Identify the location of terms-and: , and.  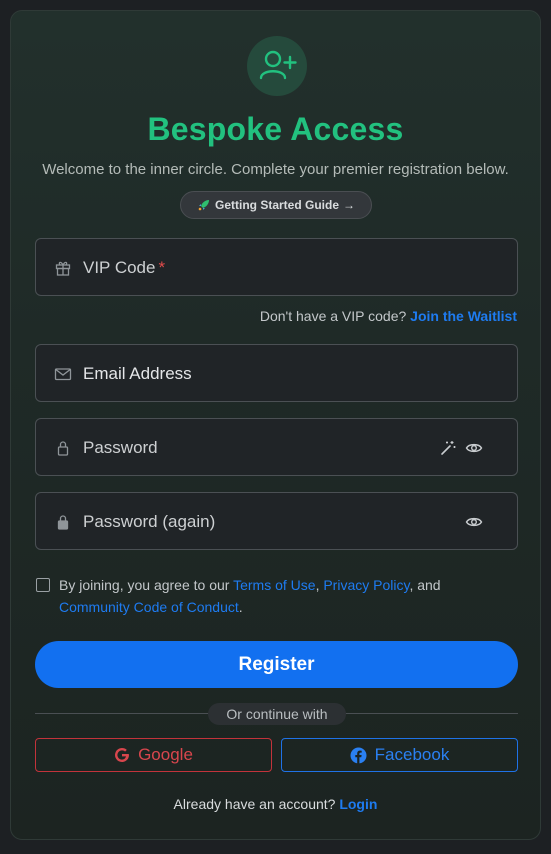
(425, 585).